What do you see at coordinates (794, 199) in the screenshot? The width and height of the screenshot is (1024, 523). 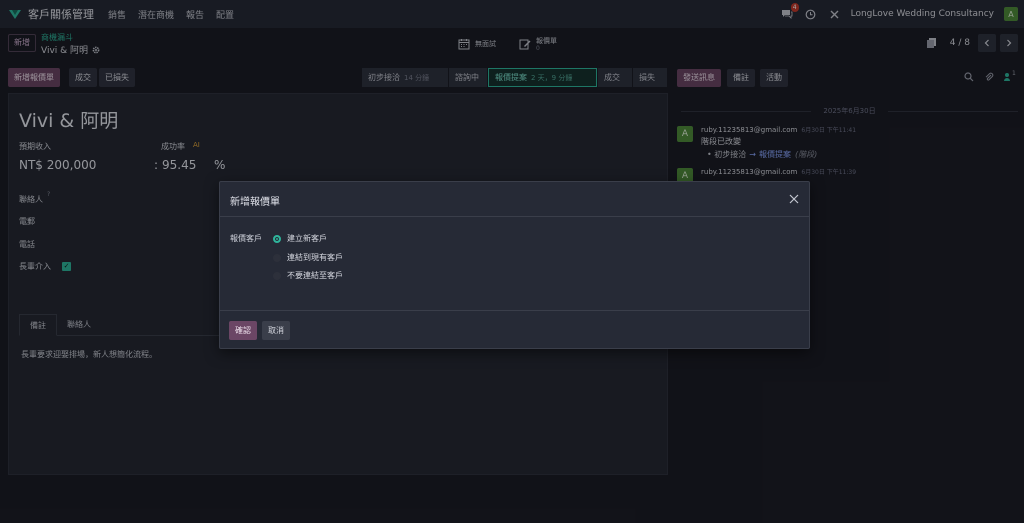 I see `close-icon` at bounding box center [794, 199].